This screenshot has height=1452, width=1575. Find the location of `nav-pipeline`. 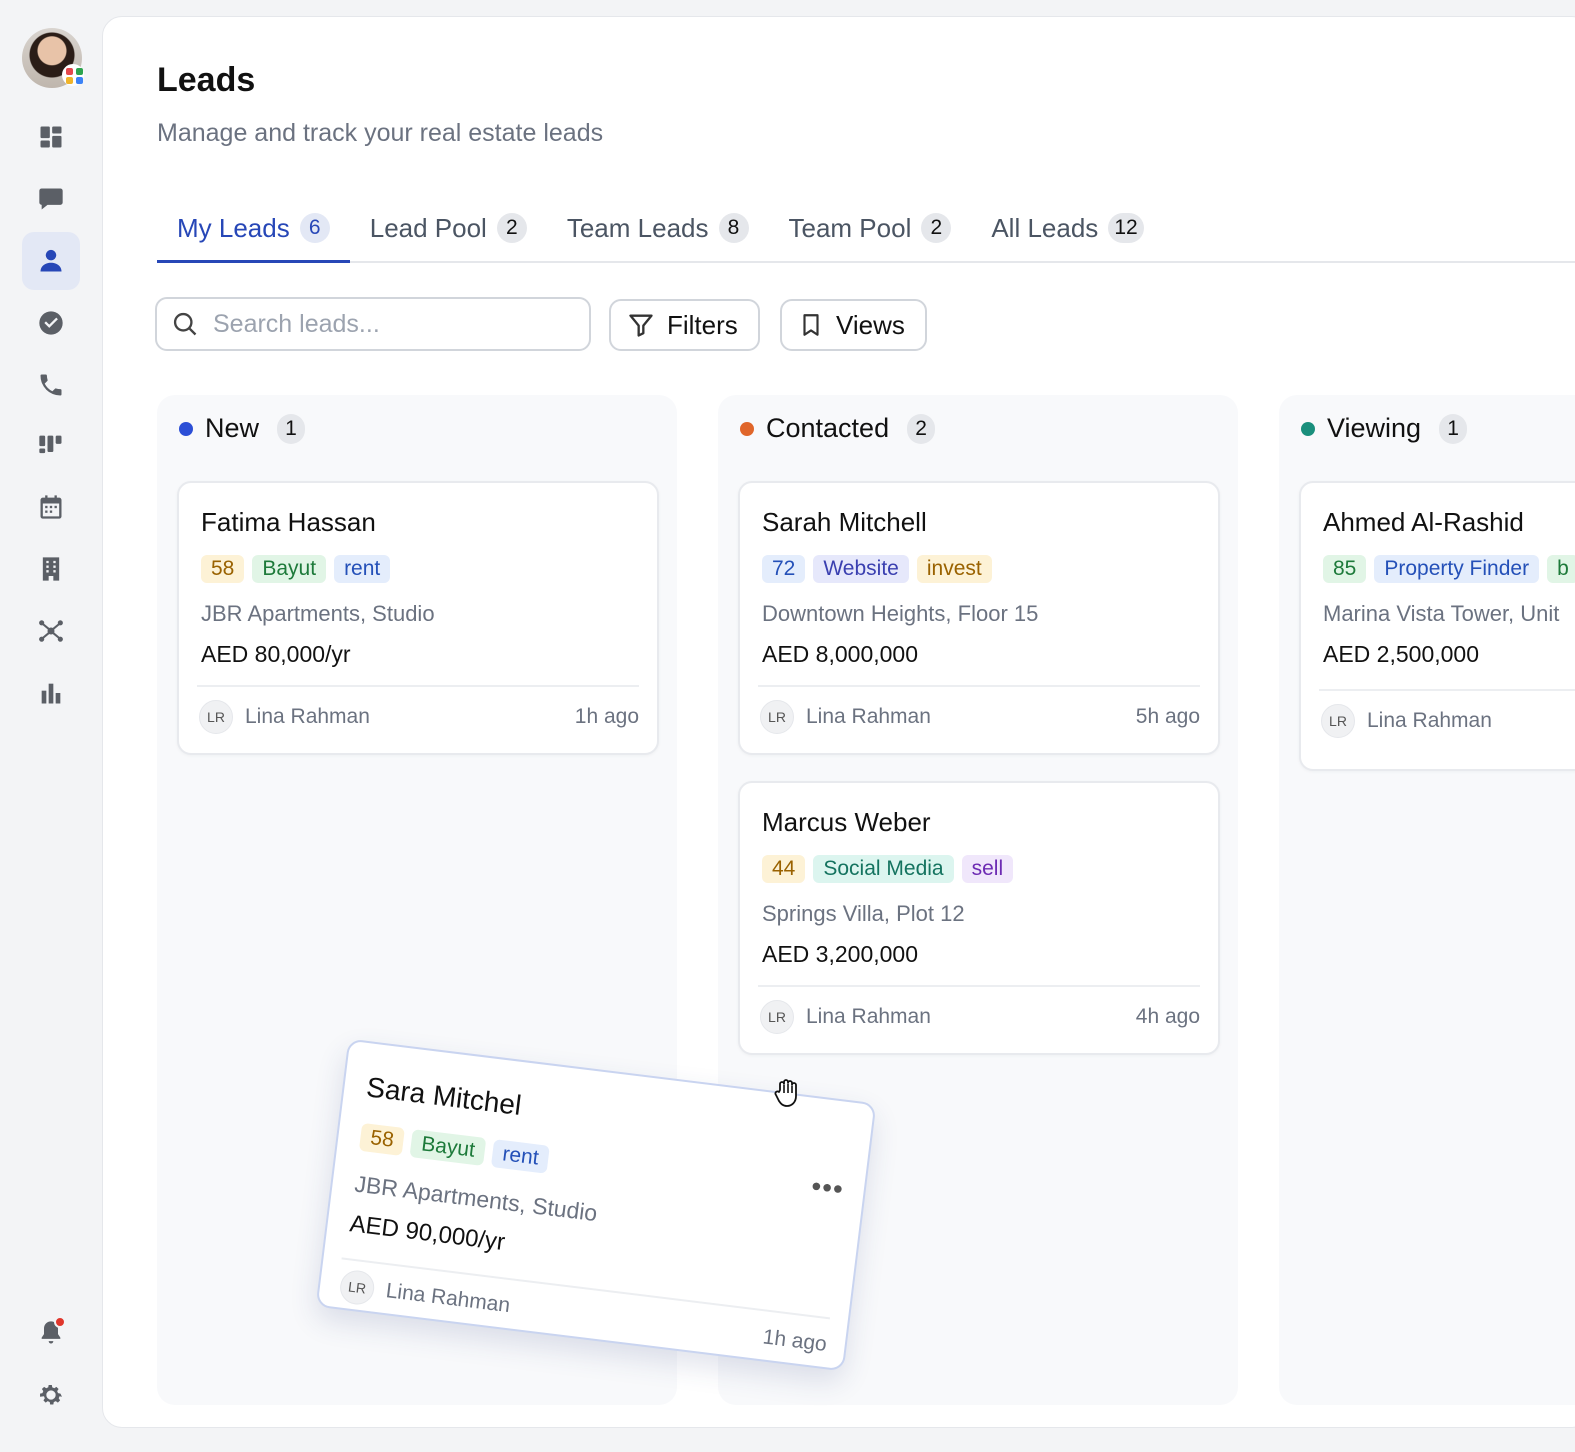

nav-pipeline is located at coordinates (51, 445).